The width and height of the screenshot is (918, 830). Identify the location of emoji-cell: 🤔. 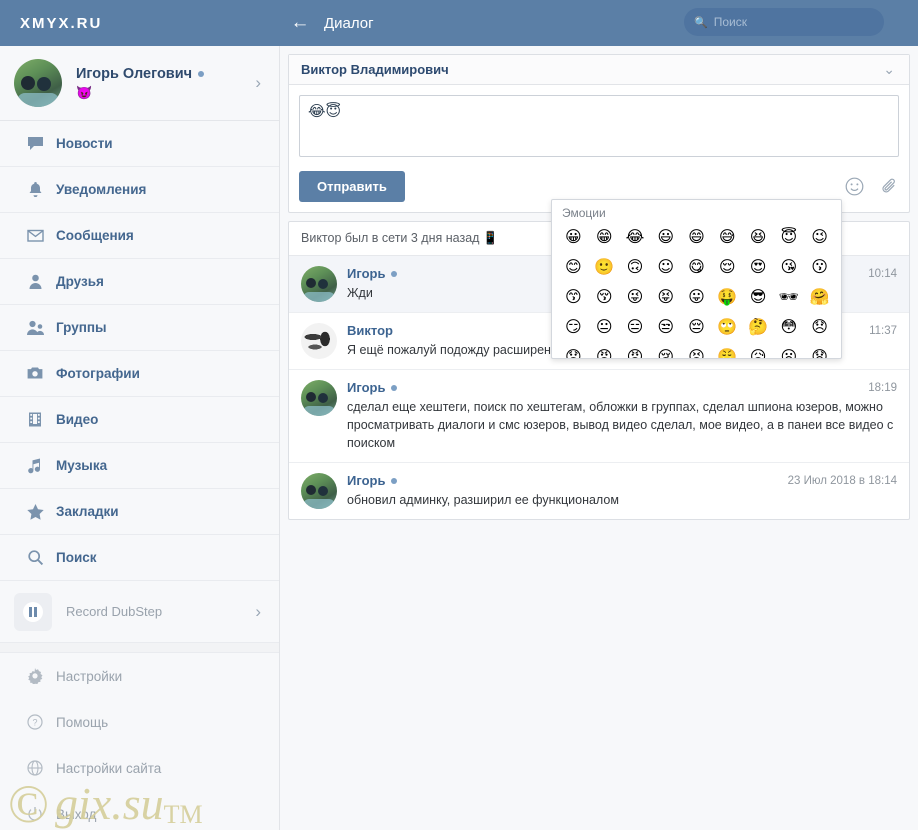
(758, 326).